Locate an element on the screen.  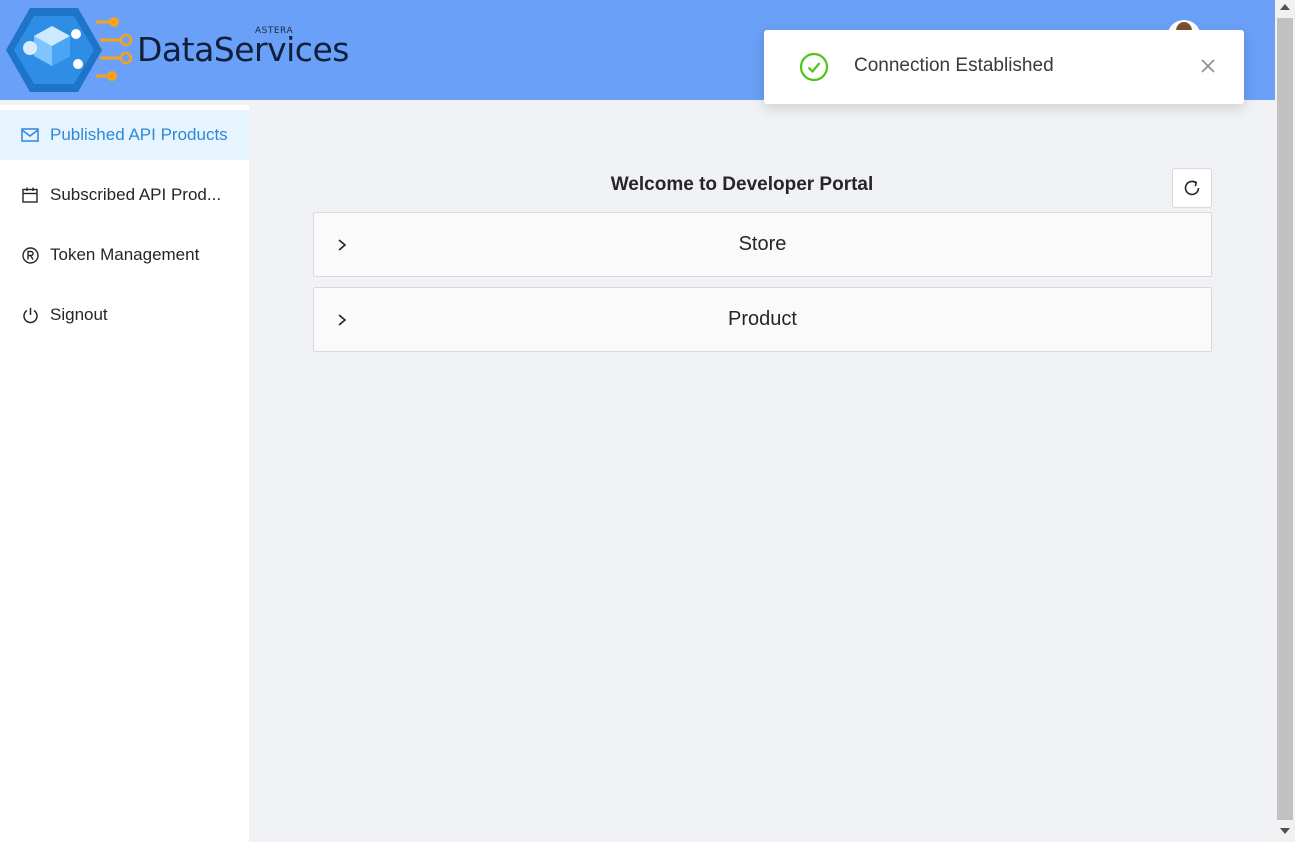
registered-icon is located at coordinates (30, 255).